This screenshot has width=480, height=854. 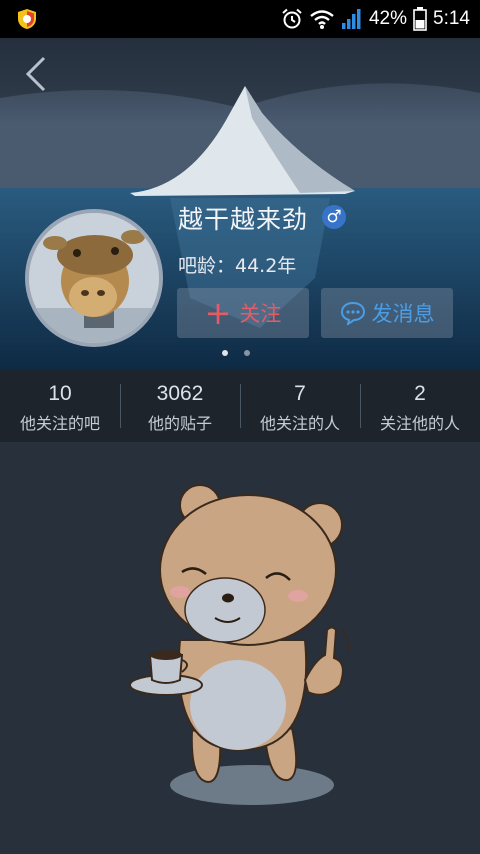 I want to click on stat-label: 他的贴子, so click(x=179, y=423).